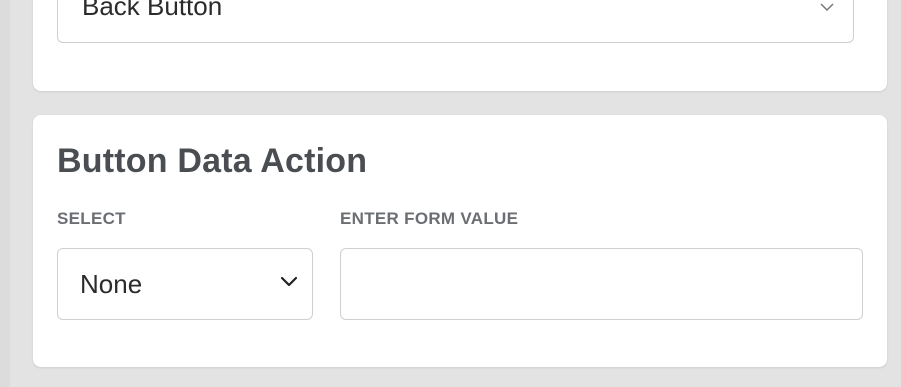 Image resolution: width=901 pixels, height=387 pixels. I want to click on section-title: Button Data Action, so click(212, 161).